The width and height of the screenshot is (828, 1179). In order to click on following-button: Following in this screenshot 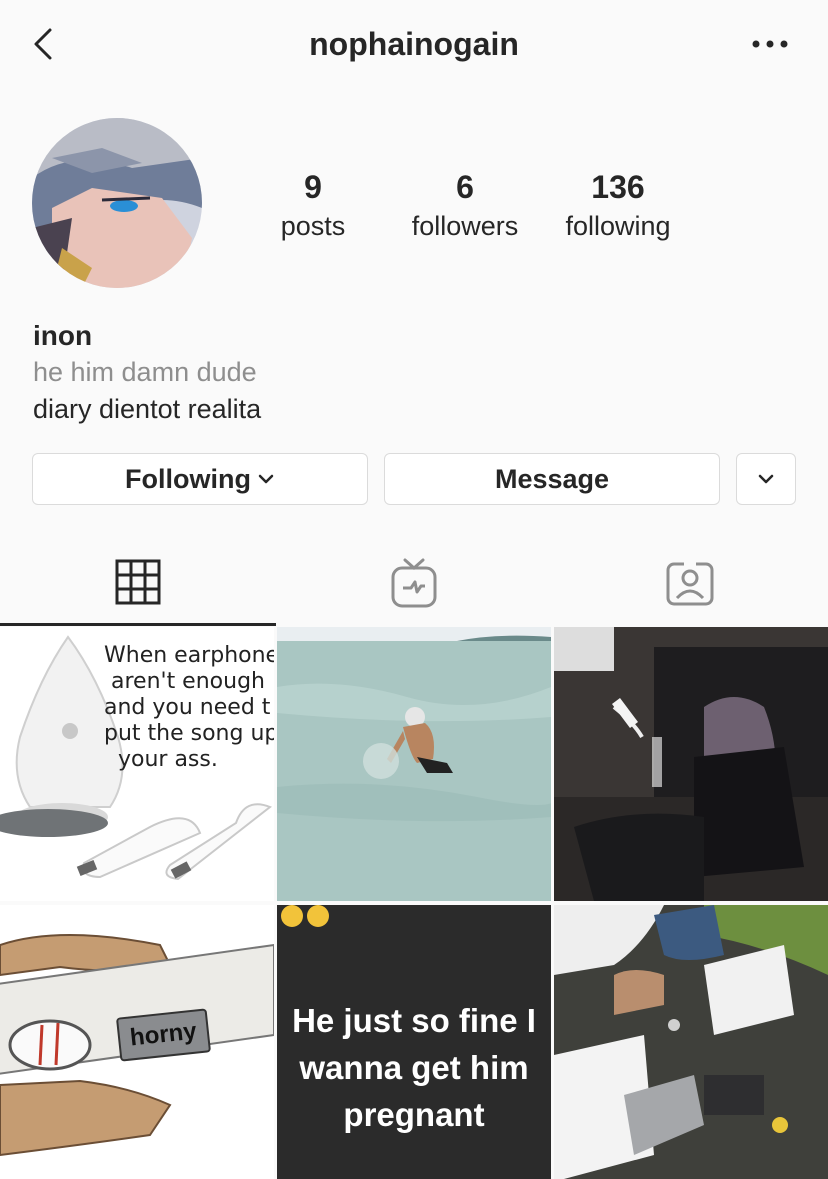, I will do `click(200, 479)`.